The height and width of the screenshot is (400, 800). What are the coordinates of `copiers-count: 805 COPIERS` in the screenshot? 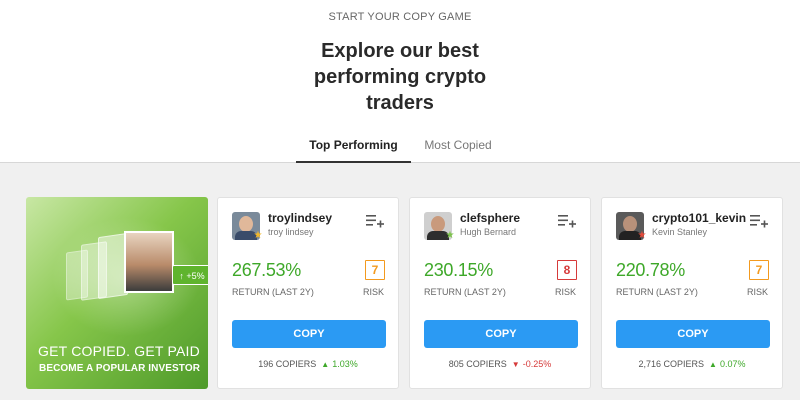 It's located at (477, 364).